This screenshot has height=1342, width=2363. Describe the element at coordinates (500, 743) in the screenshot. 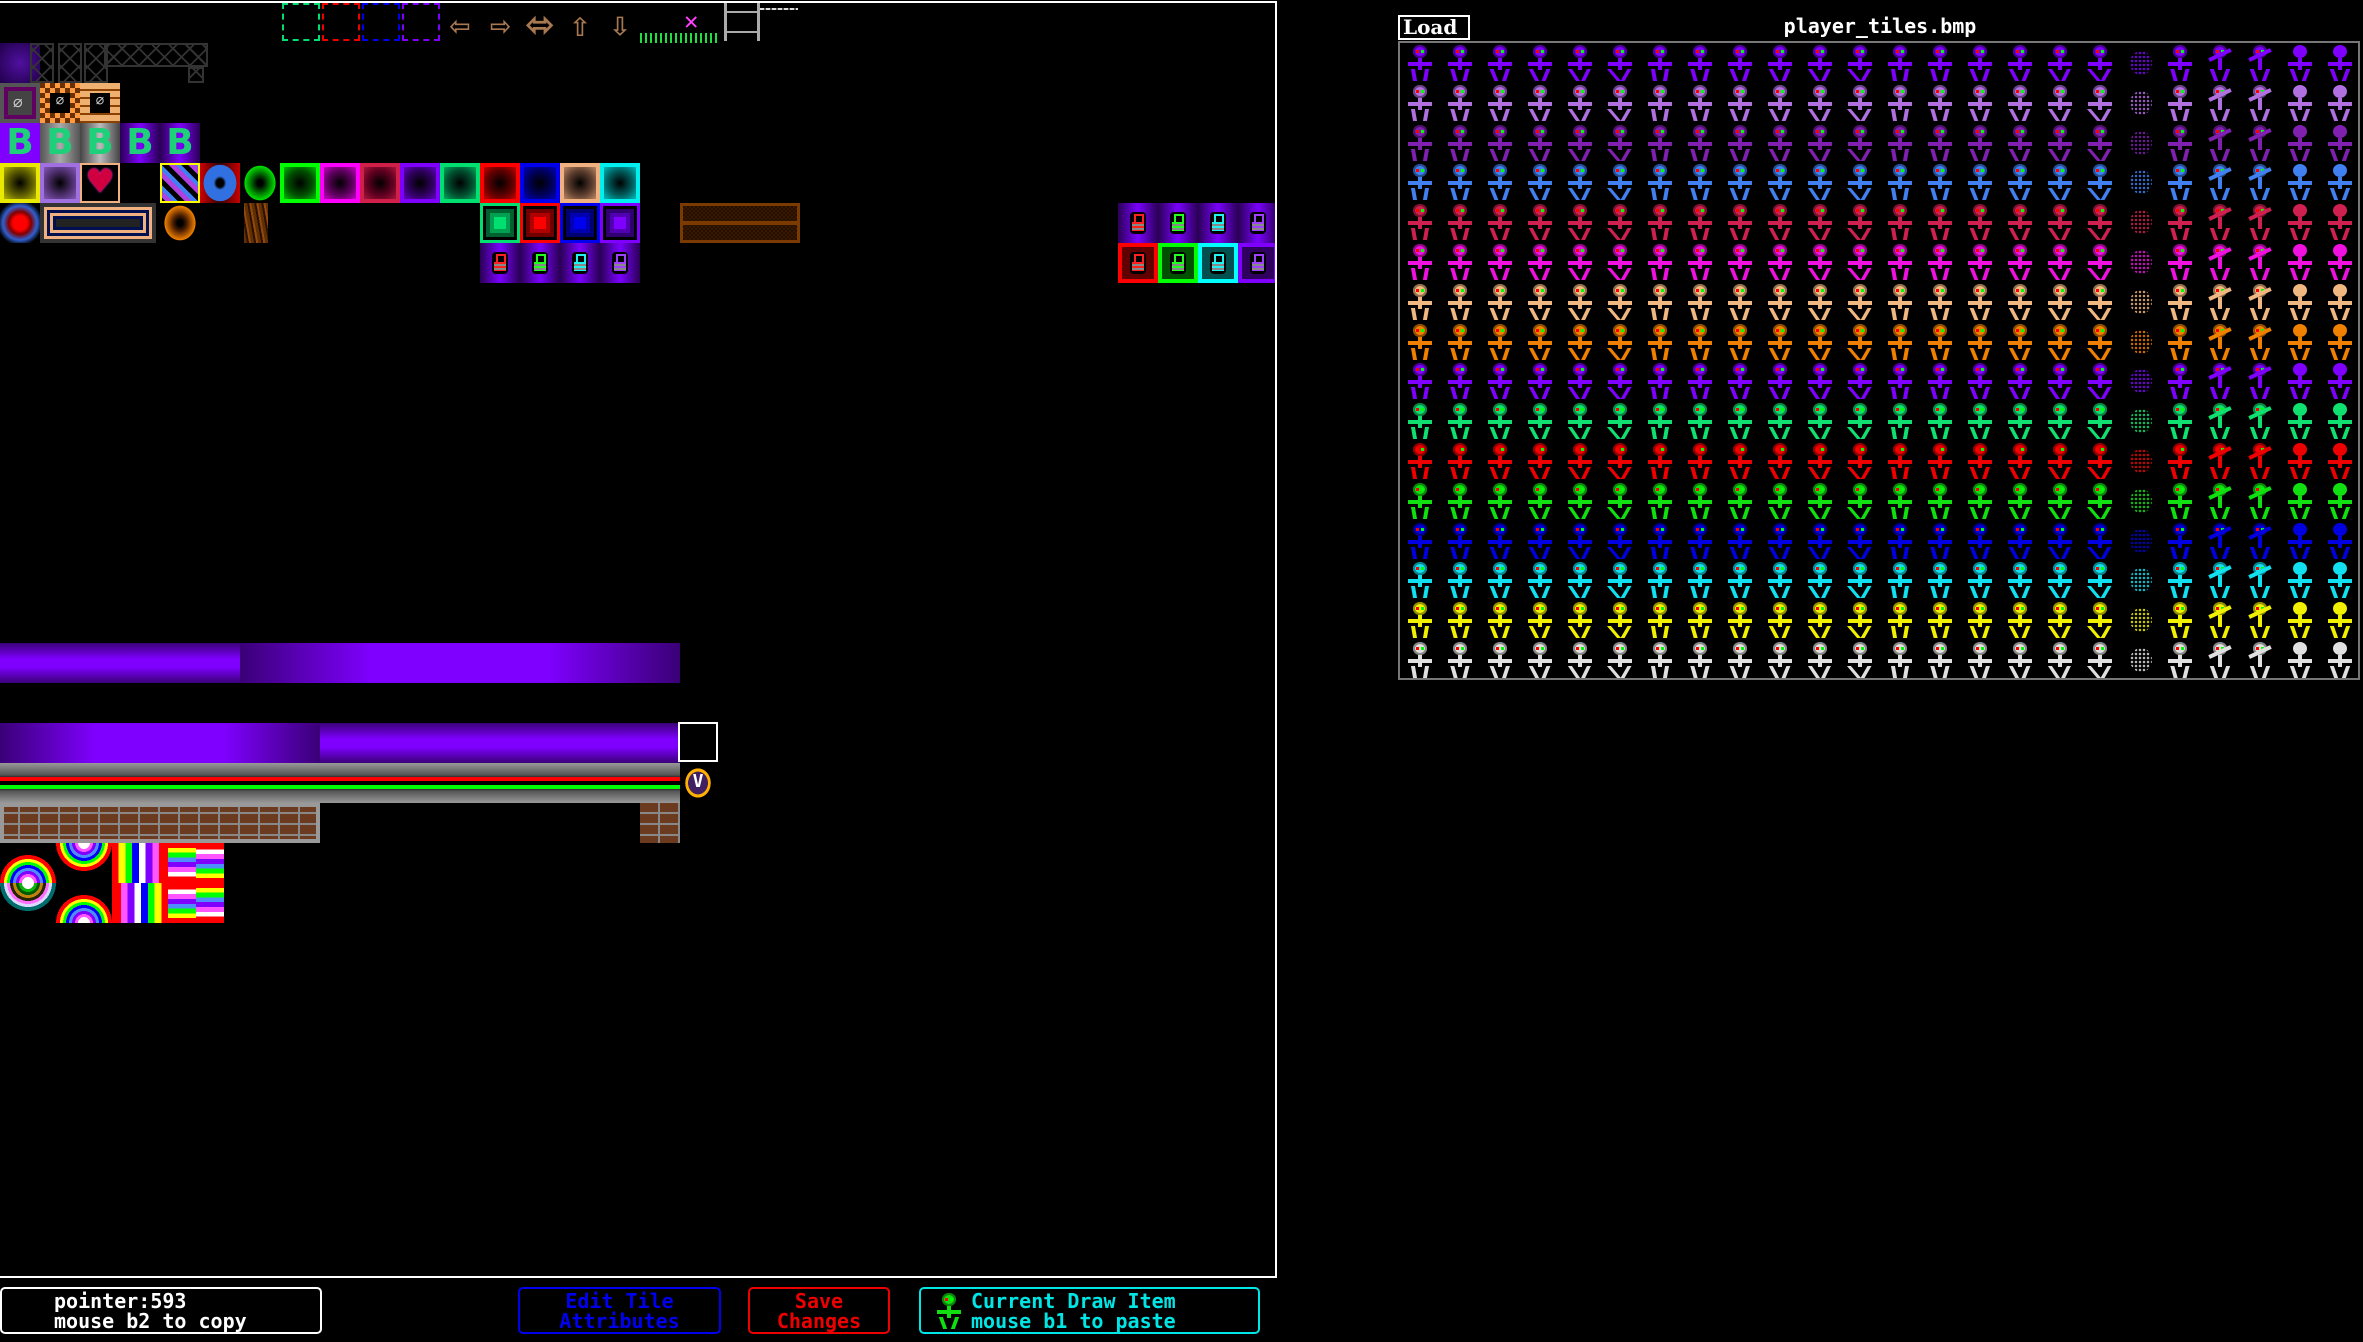

I see `purple-wall-strip` at that location.